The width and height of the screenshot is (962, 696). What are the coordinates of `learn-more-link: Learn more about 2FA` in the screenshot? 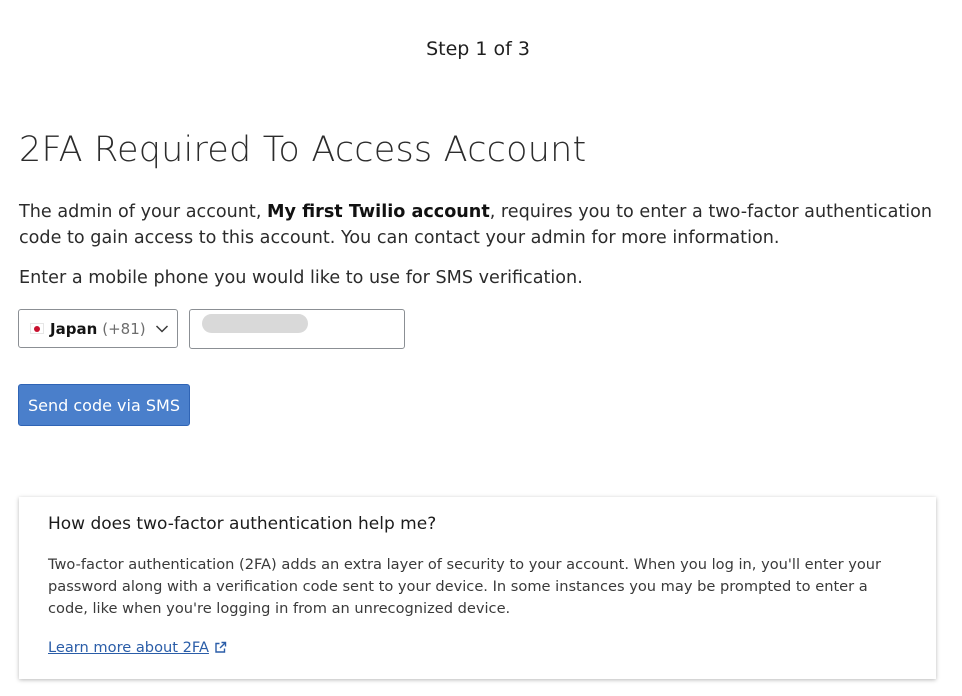 It's located at (137, 647).